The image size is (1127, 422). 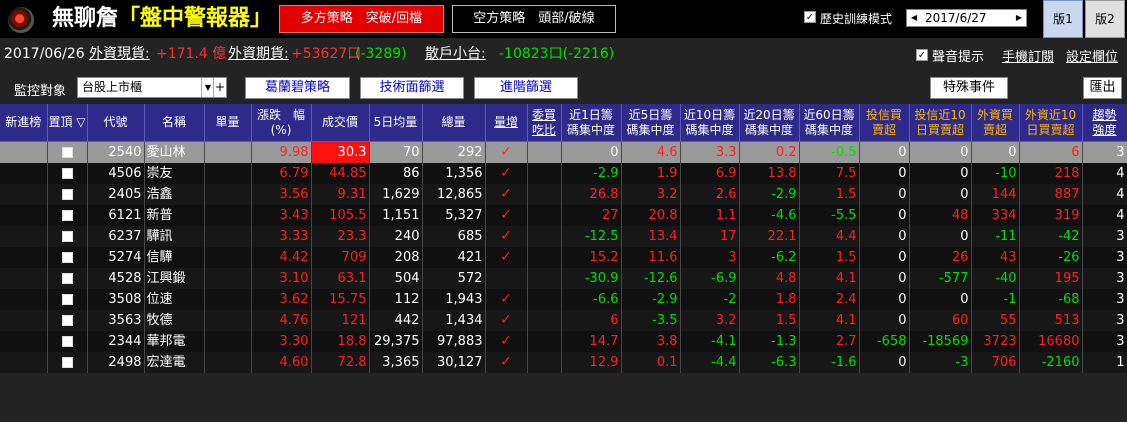 I want to click on date-next-icon: ▶, so click(x=1019, y=18).